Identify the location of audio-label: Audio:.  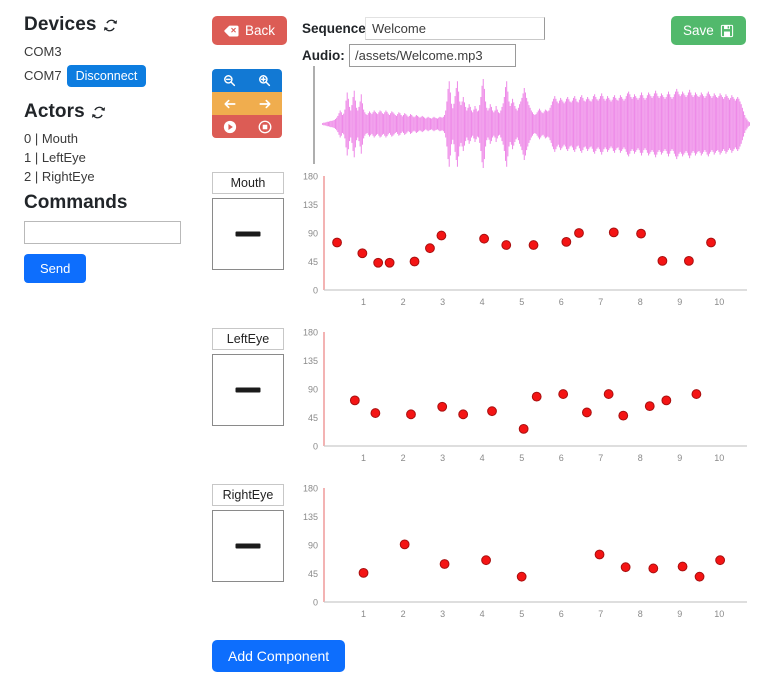
(323, 55).